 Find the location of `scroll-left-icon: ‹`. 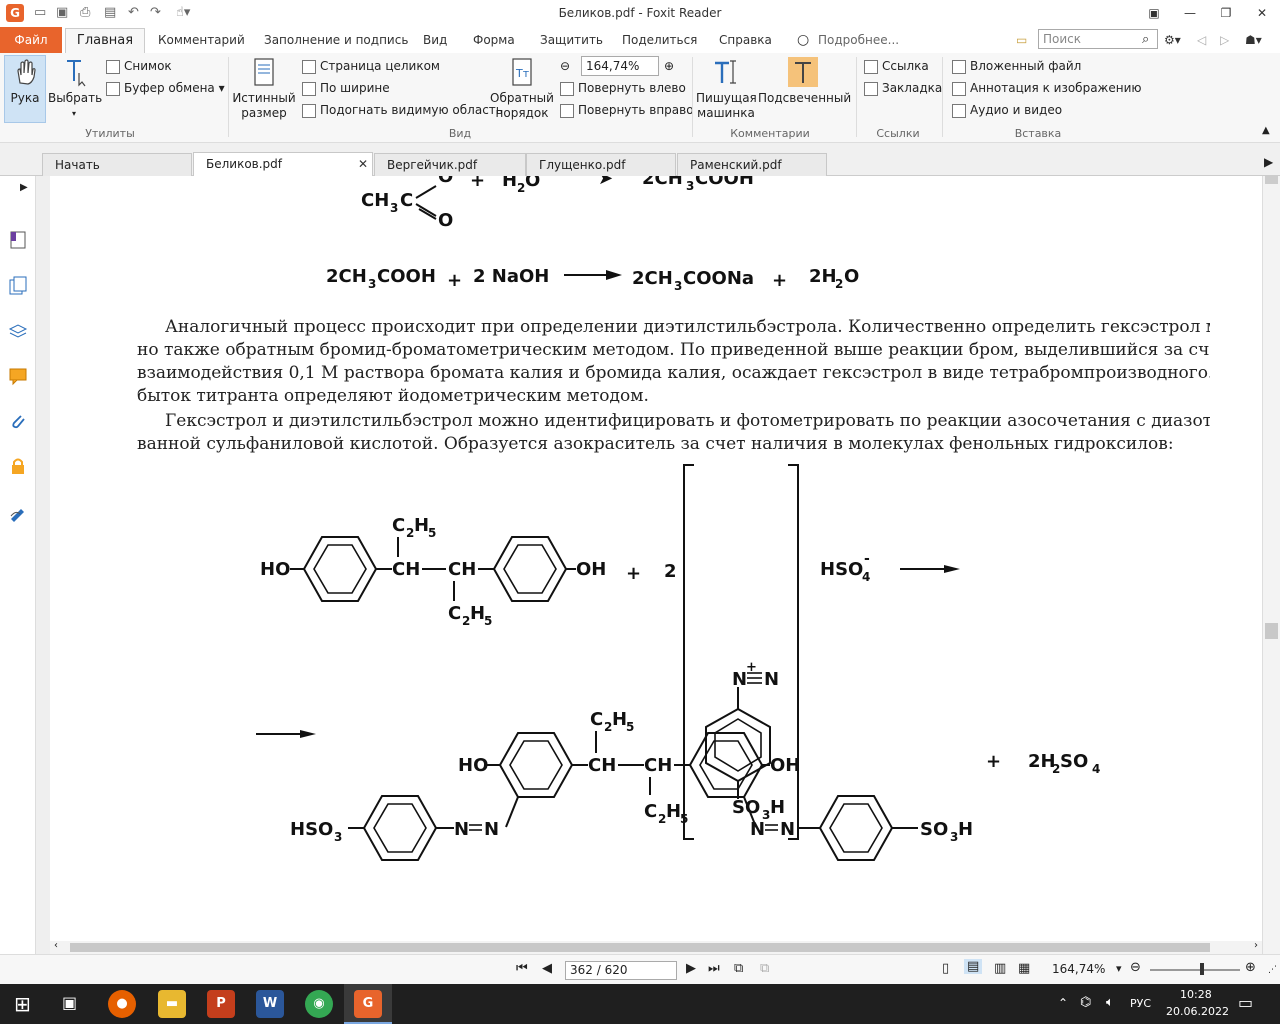

scroll-left-icon: ‹ is located at coordinates (56, 945).